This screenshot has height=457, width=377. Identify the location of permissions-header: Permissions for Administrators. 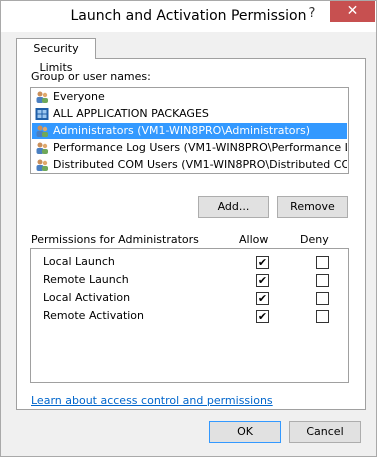
(115, 239).